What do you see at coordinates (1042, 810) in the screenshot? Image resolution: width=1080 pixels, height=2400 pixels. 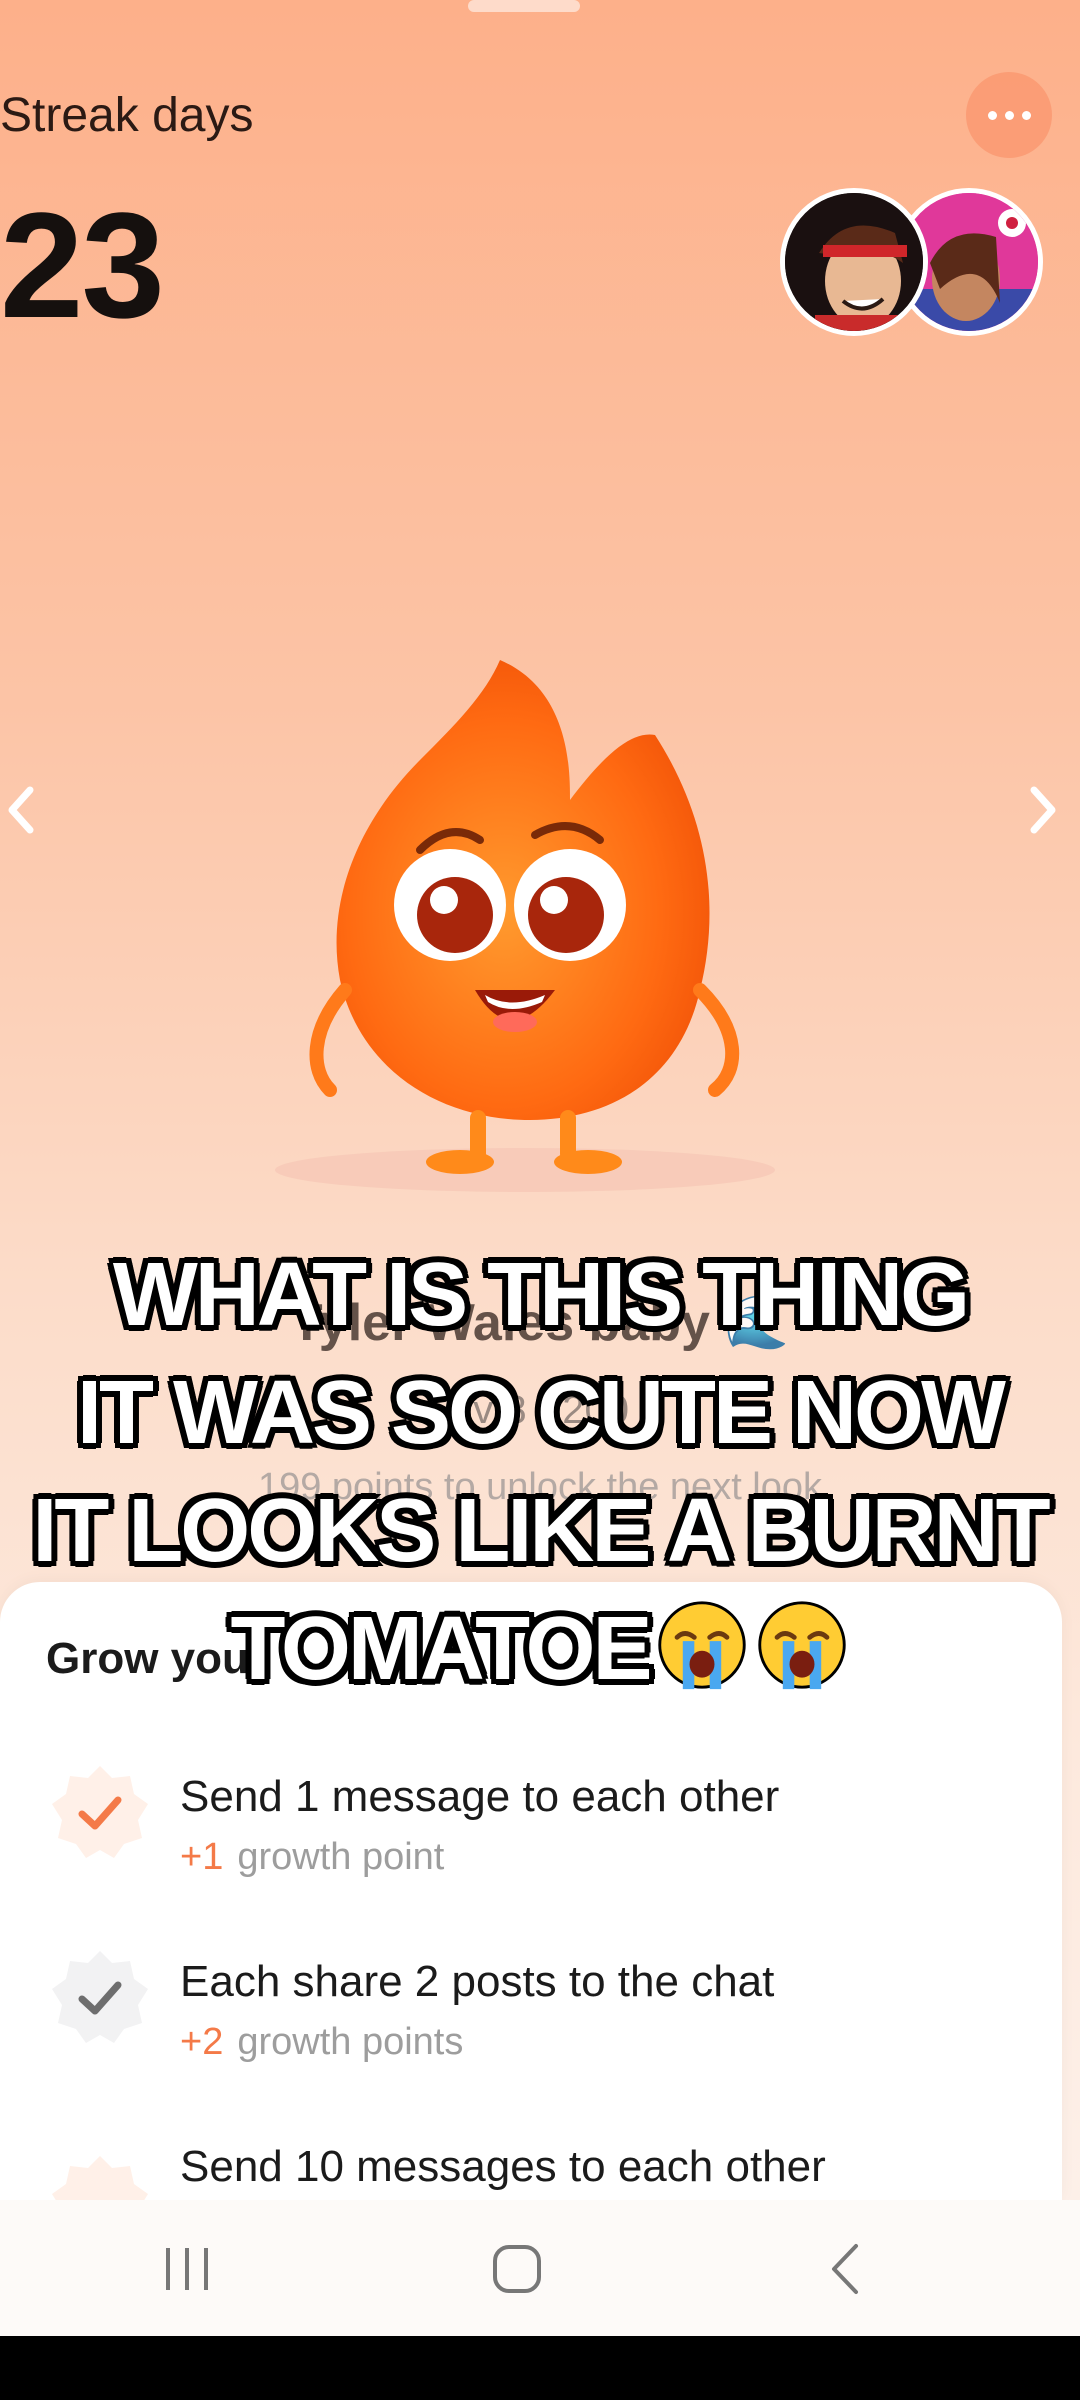 I see `chevron-right-icon` at bounding box center [1042, 810].